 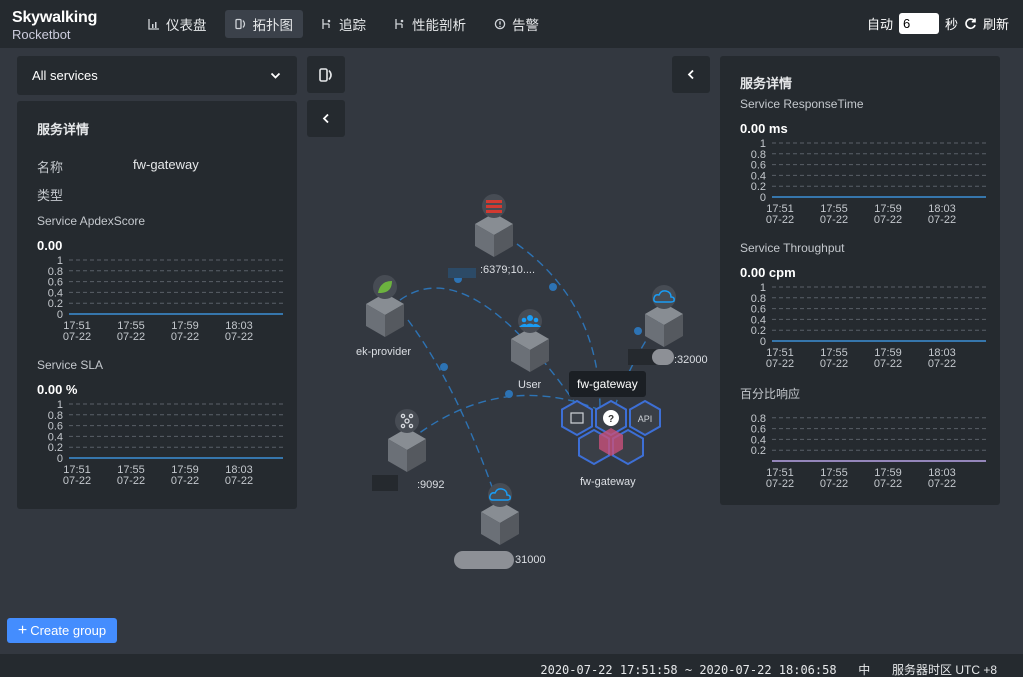 What do you see at coordinates (22, 630) in the screenshot?
I see `plus-icon: +` at bounding box center [22, 630].